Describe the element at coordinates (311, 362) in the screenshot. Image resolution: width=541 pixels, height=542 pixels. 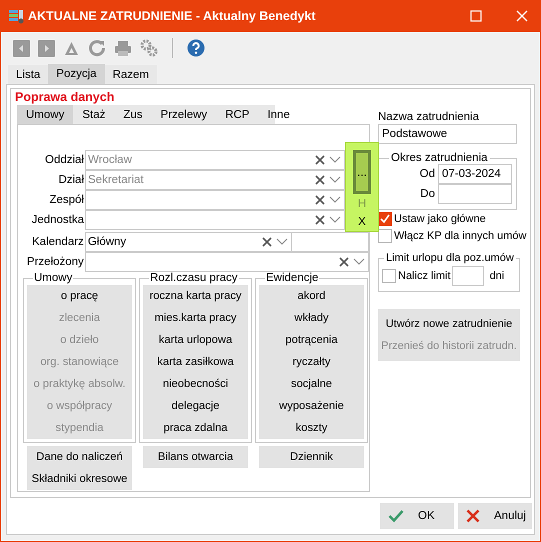
I see `menu-button: ryczałty` at that location.